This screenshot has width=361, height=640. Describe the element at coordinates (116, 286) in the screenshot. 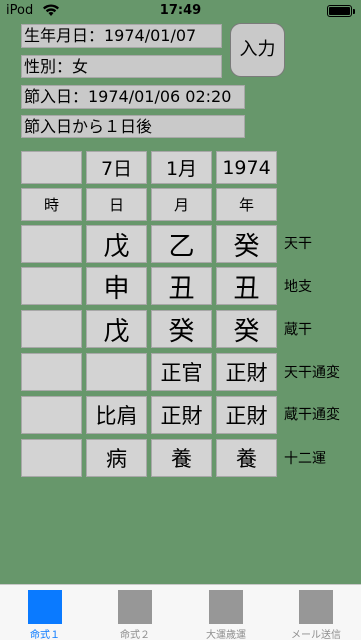

I see `chishi-day: 申` at that location.